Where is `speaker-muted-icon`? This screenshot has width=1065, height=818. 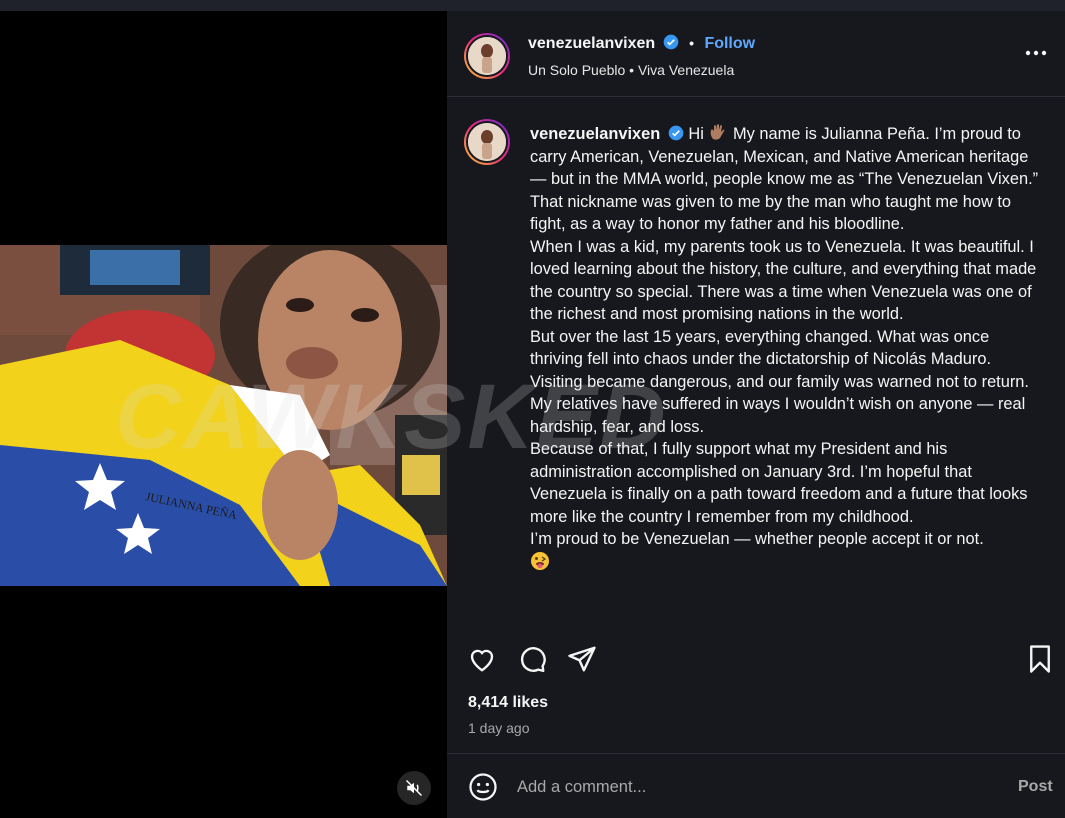
speaker-muted-icon is located at coordinates (414, 788).